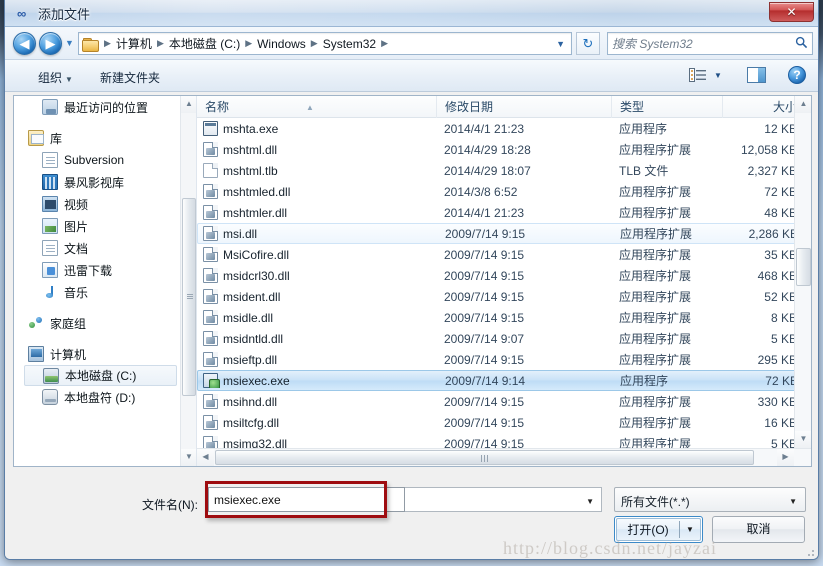  I want to click on file-name-label: msieftp.dll, so click(250, 359).